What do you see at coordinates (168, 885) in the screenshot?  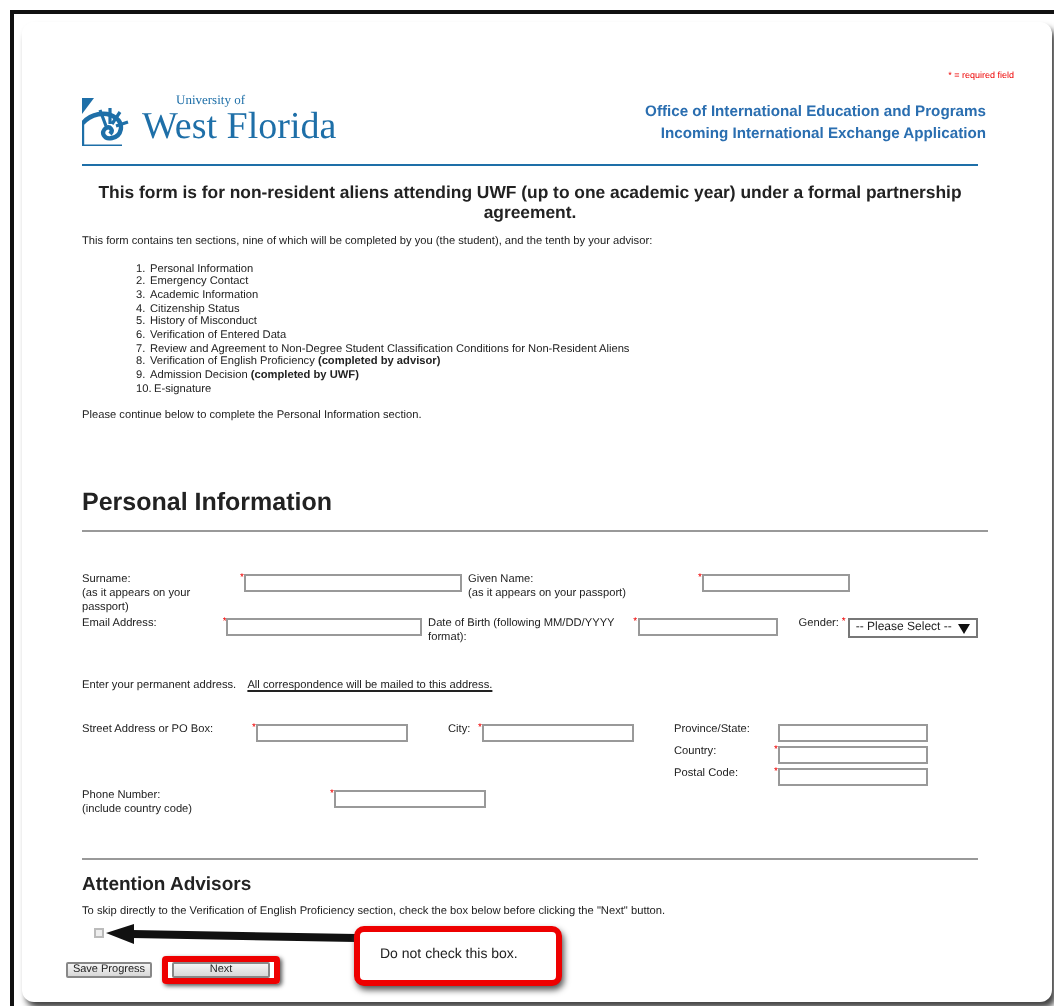 I see `section-heading: Attention Advisors` at bounding box center [168, 885].